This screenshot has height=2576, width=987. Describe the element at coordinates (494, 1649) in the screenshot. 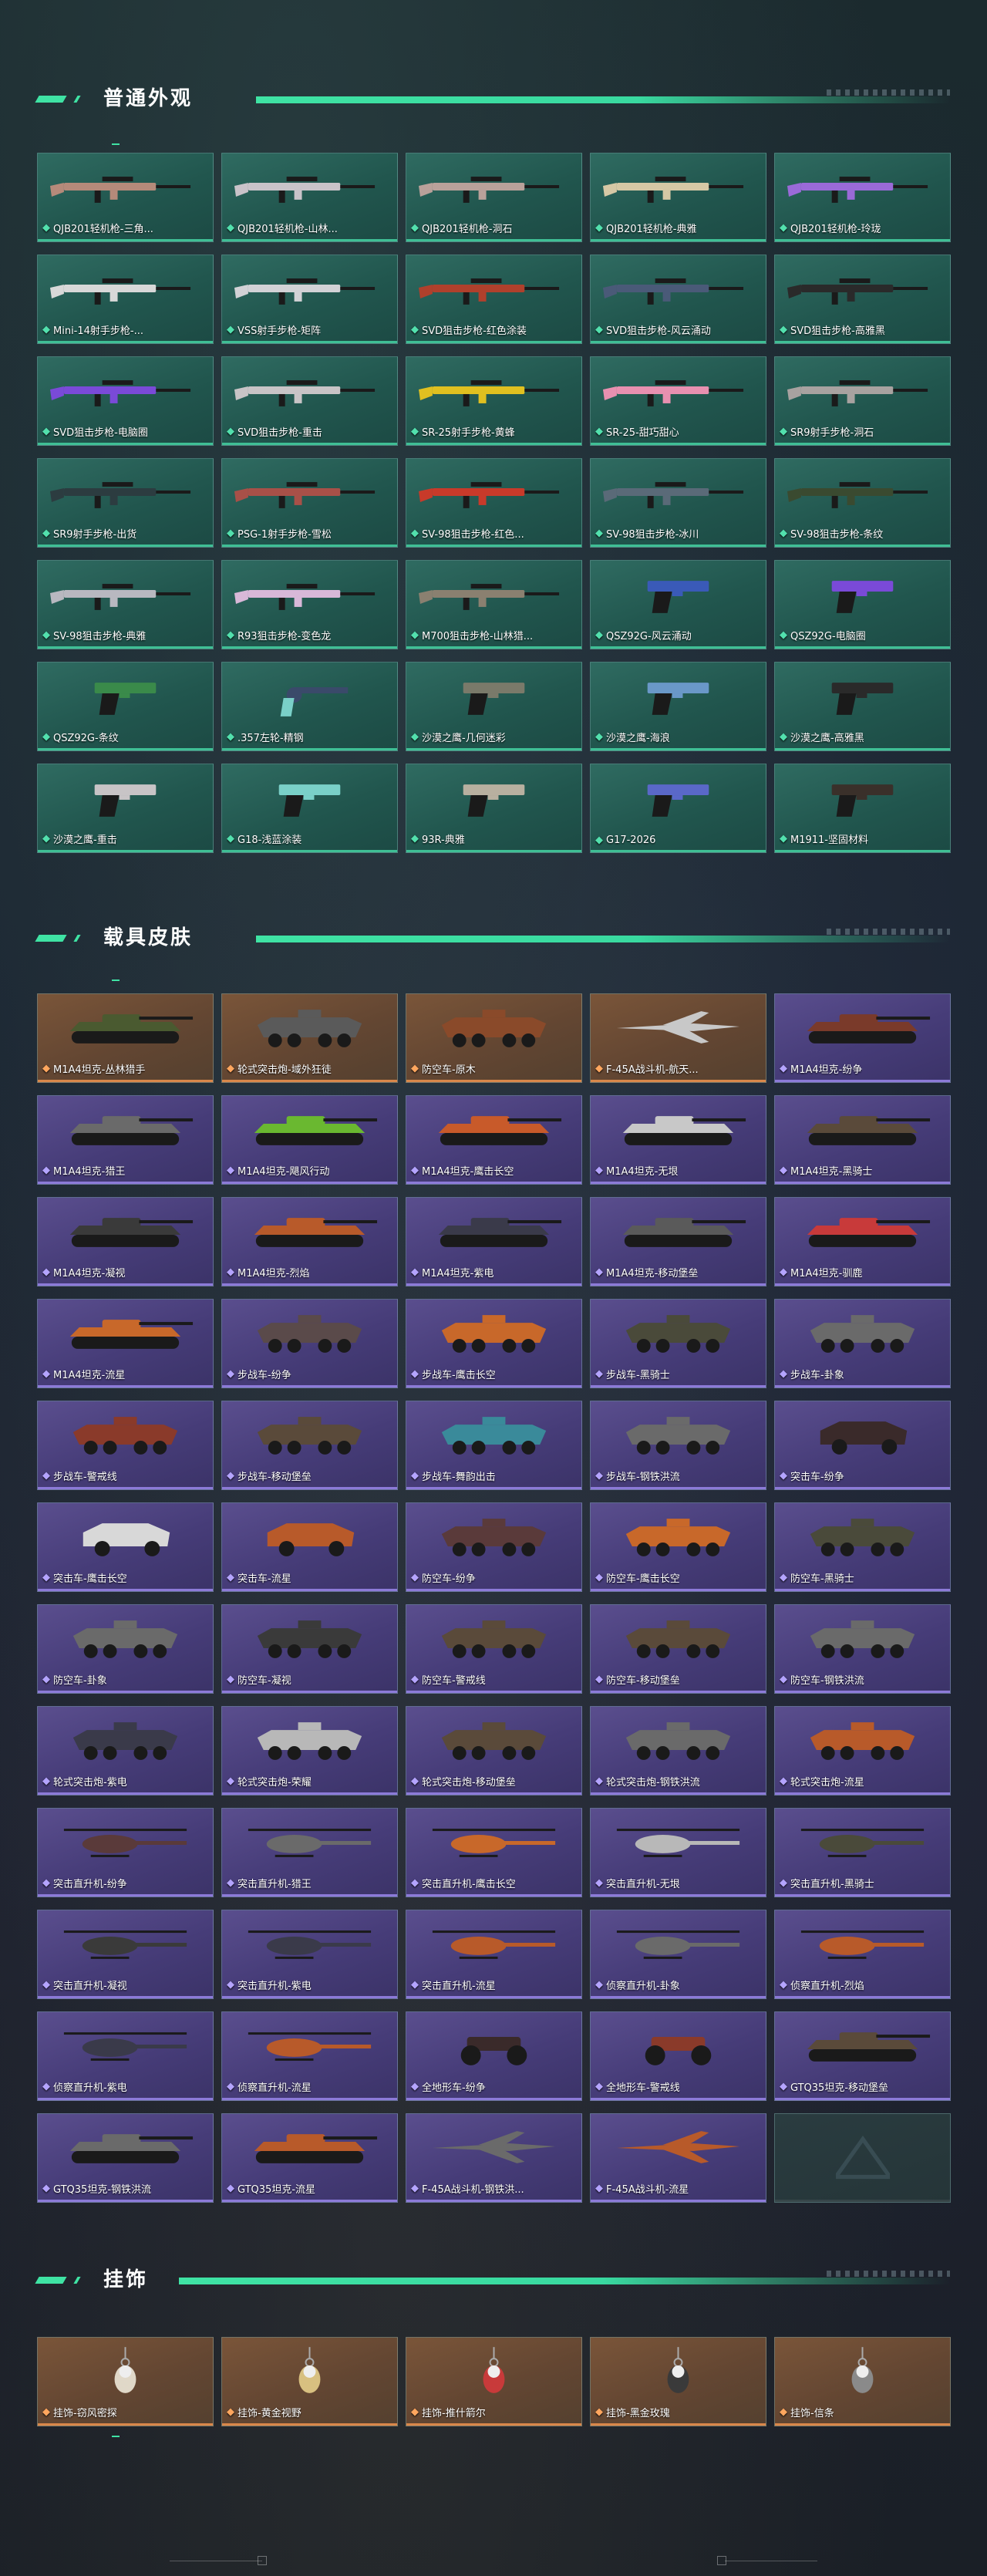

I see `skin-card: ◆ 防空车-警戒线` at that location.